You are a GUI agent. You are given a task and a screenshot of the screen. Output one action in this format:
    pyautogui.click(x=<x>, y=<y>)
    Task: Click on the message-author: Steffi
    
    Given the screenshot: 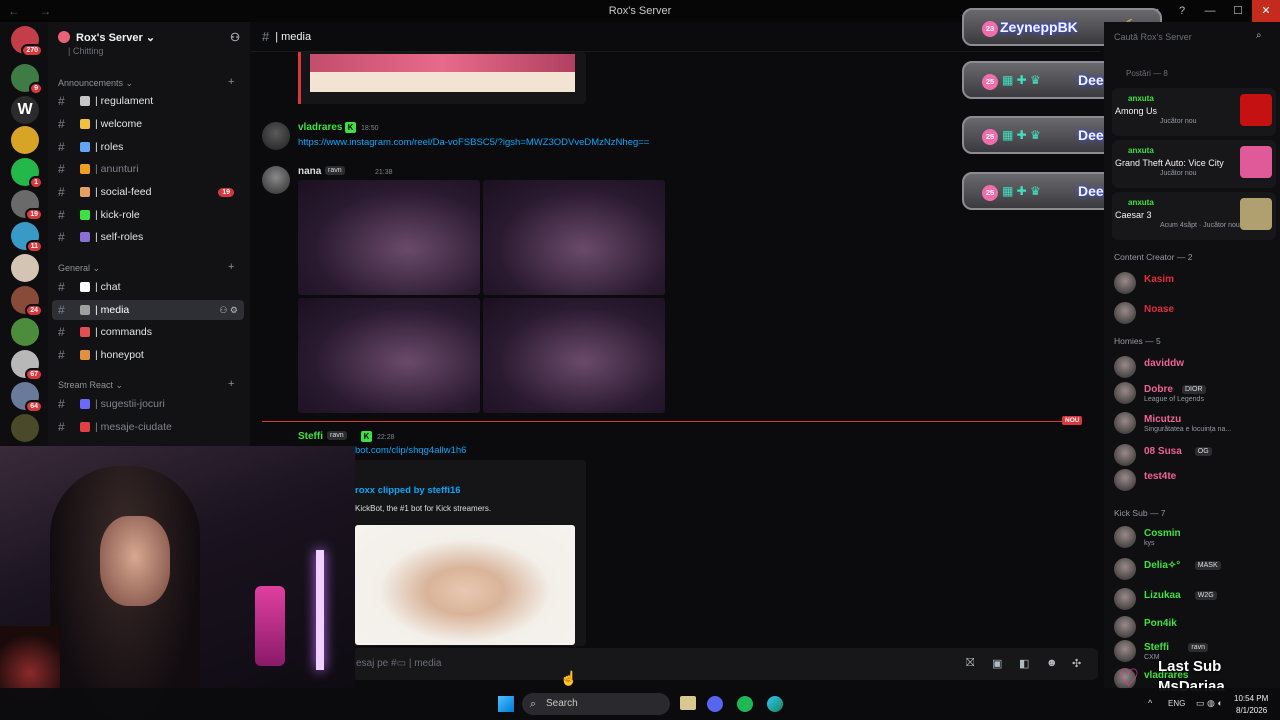 What is the action you would take?
    pyautogui.click(x=310, y=436)
    